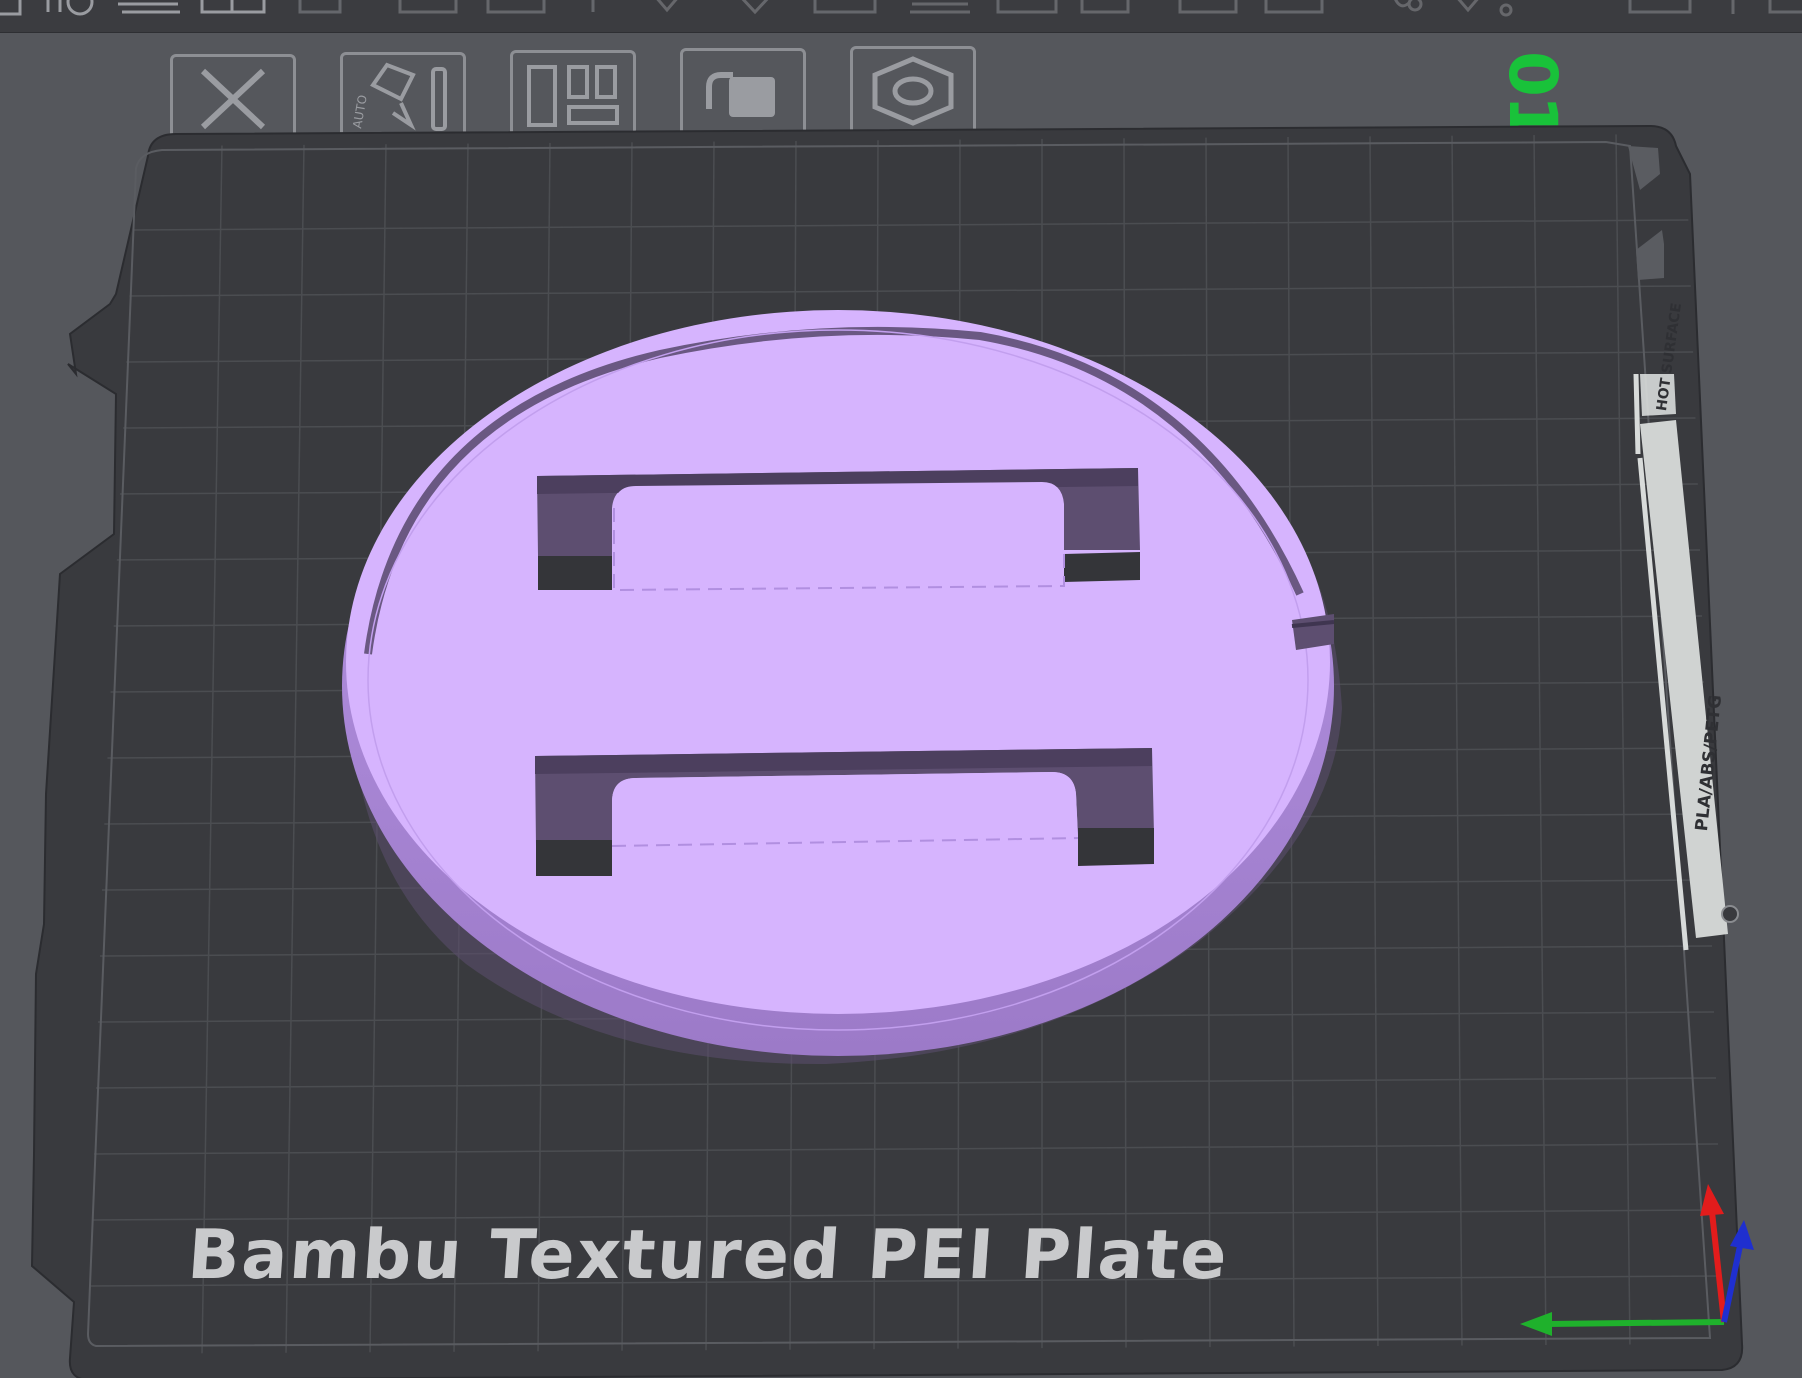 The height and width of the screenshot is (1378, 1802). I want to click on add-plate-icon, so click(149, 8).